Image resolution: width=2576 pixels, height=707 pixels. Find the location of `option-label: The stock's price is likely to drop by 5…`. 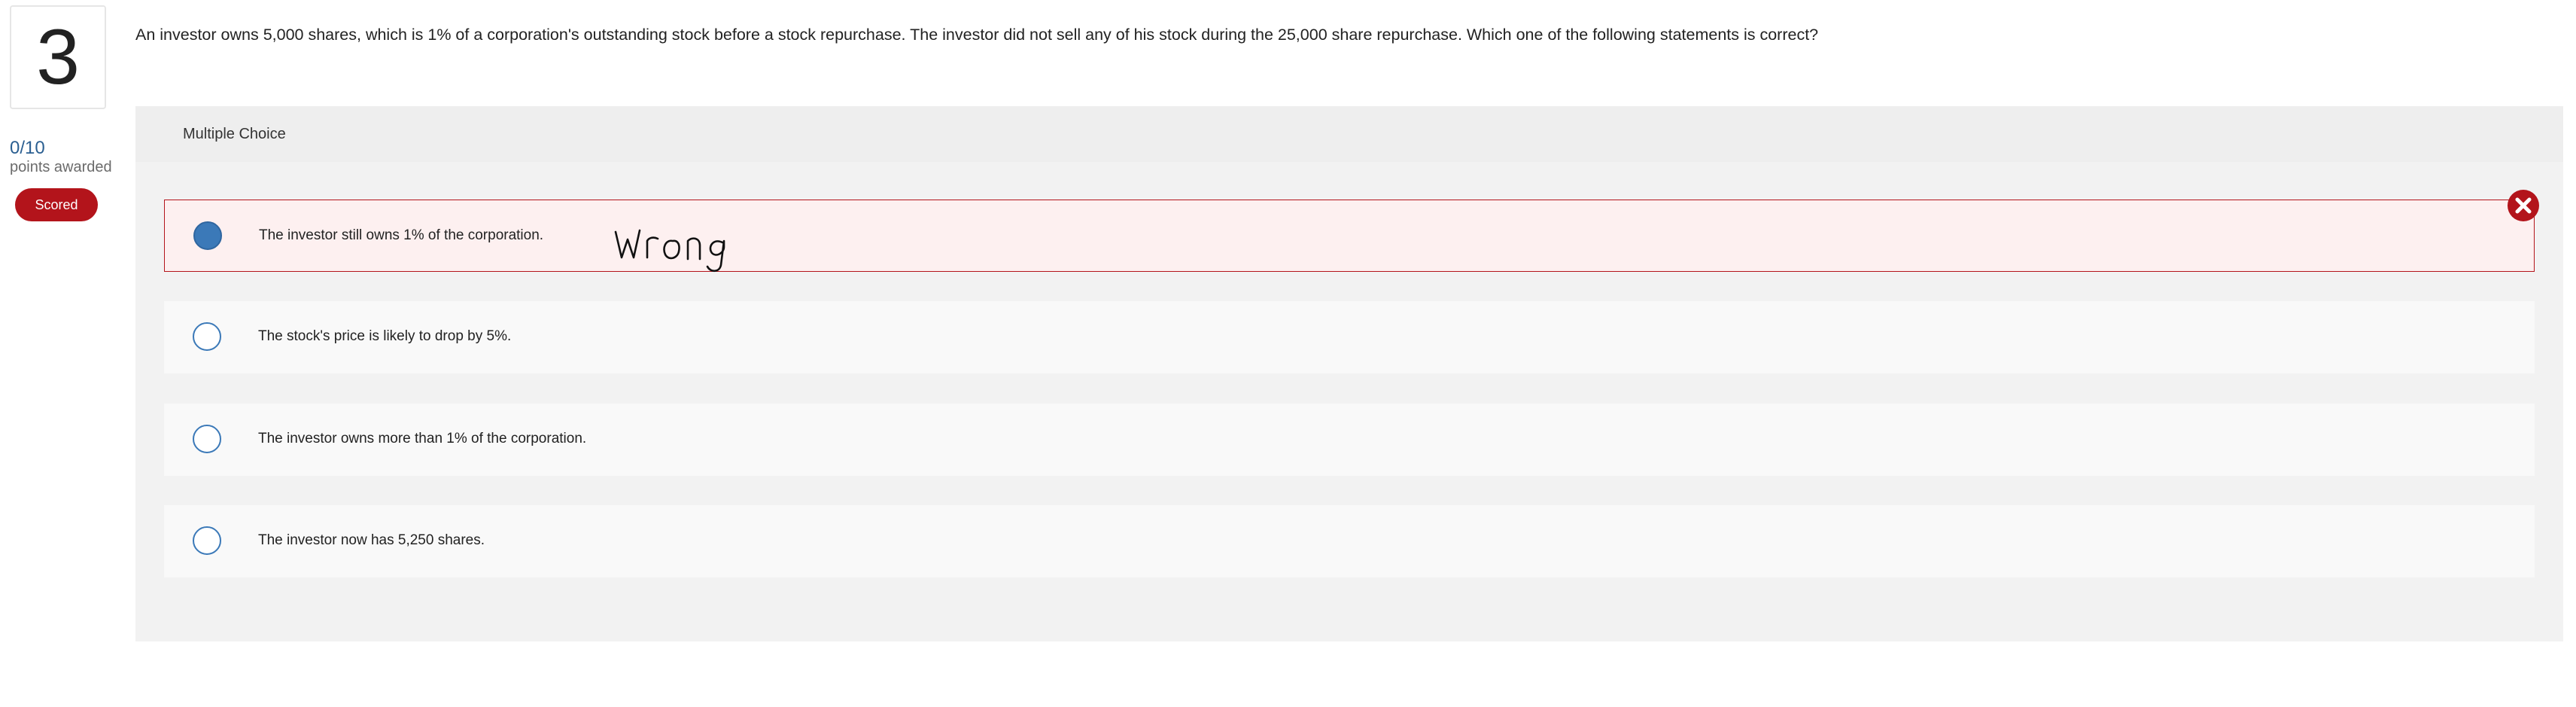

option-label: The stock's price is likely to drop by 5… is located at coordinates (385, 336).